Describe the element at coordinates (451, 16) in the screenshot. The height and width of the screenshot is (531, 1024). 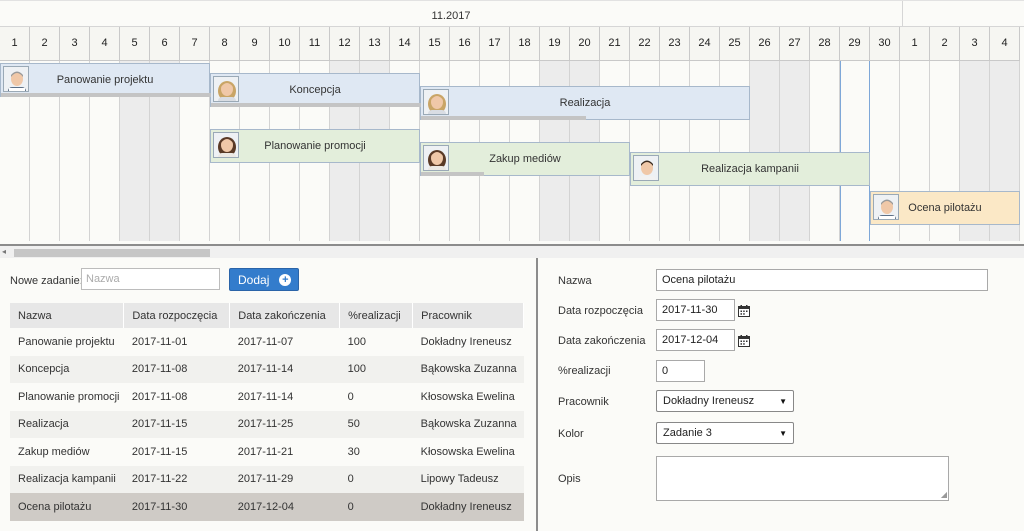
I see `month-label: 11.2017` at that location.